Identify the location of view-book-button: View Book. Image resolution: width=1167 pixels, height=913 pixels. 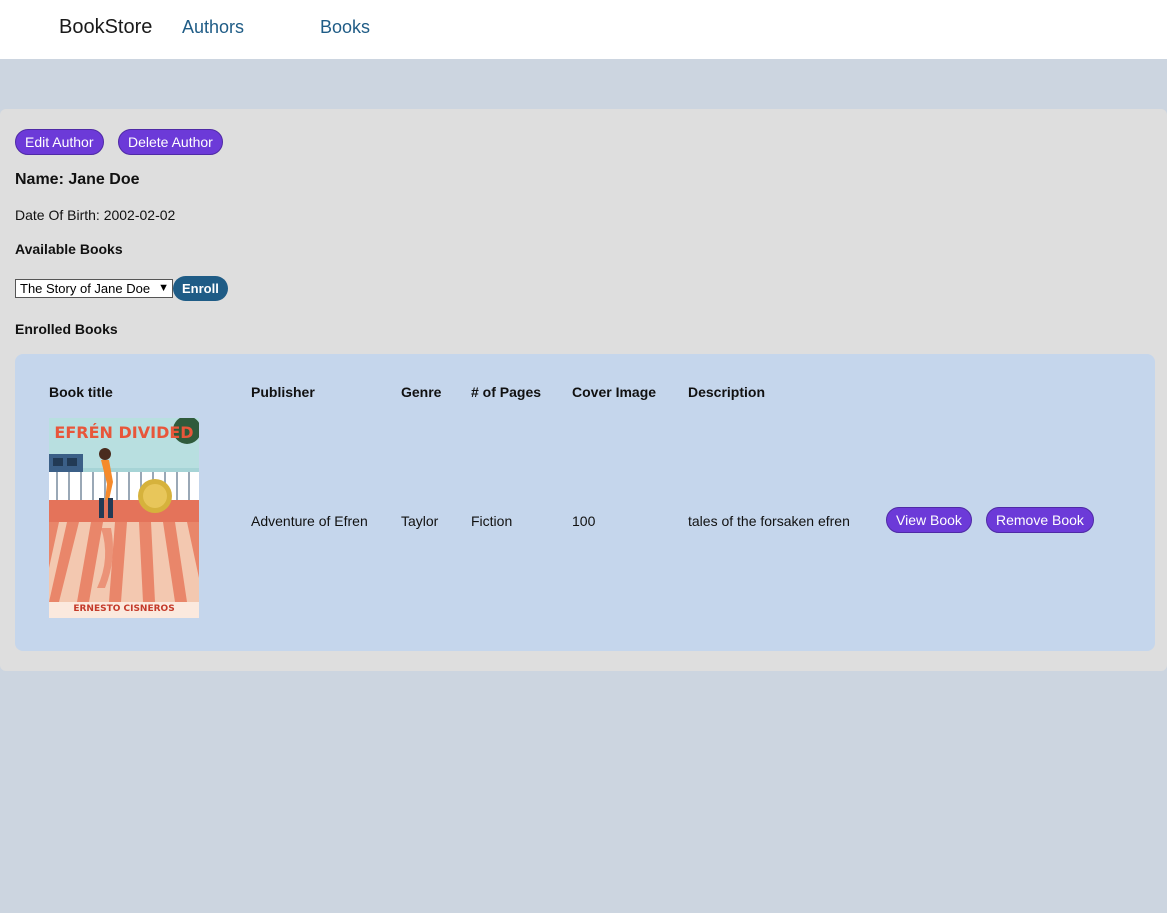
(929, 520).